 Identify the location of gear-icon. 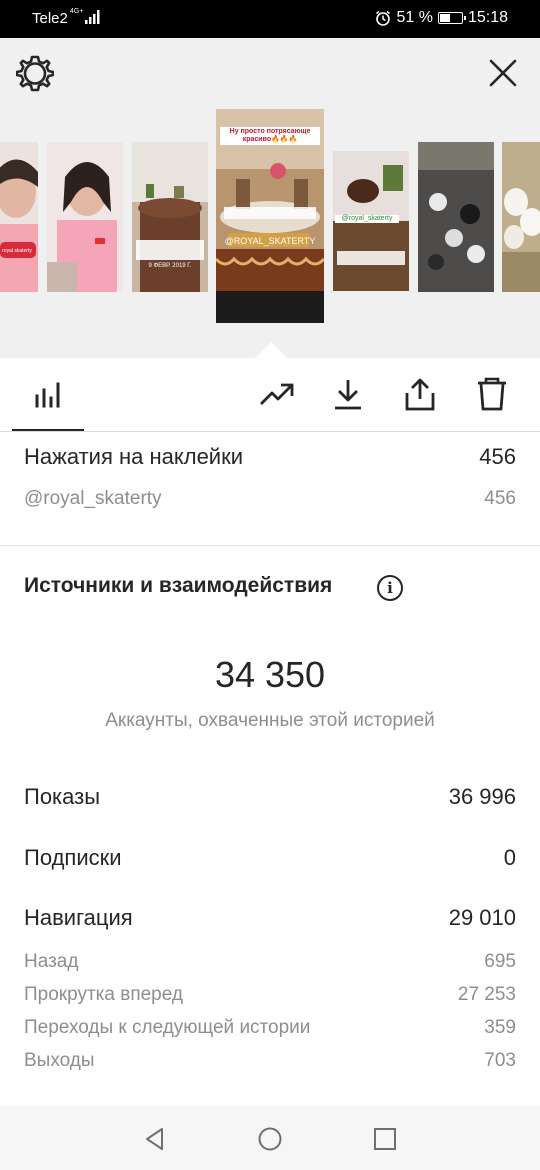
(35, 73).